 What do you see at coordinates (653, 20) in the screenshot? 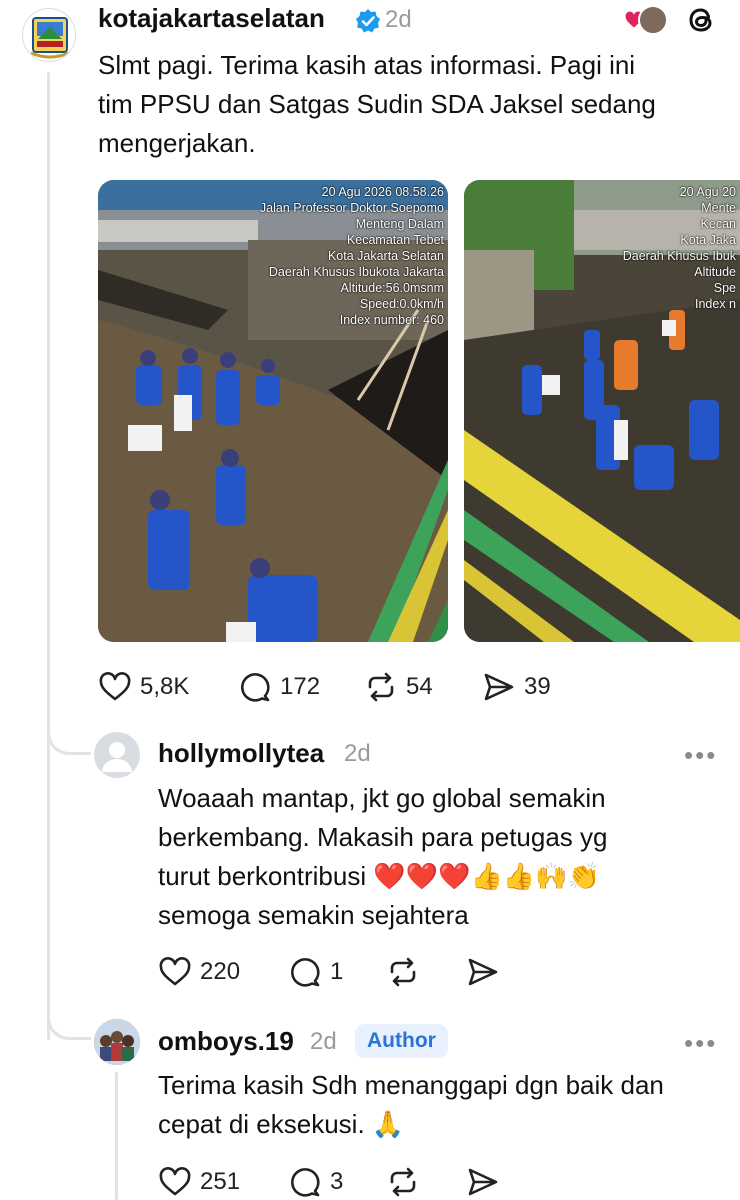
I see `liker-avatar` at bounding box center [653, 20].